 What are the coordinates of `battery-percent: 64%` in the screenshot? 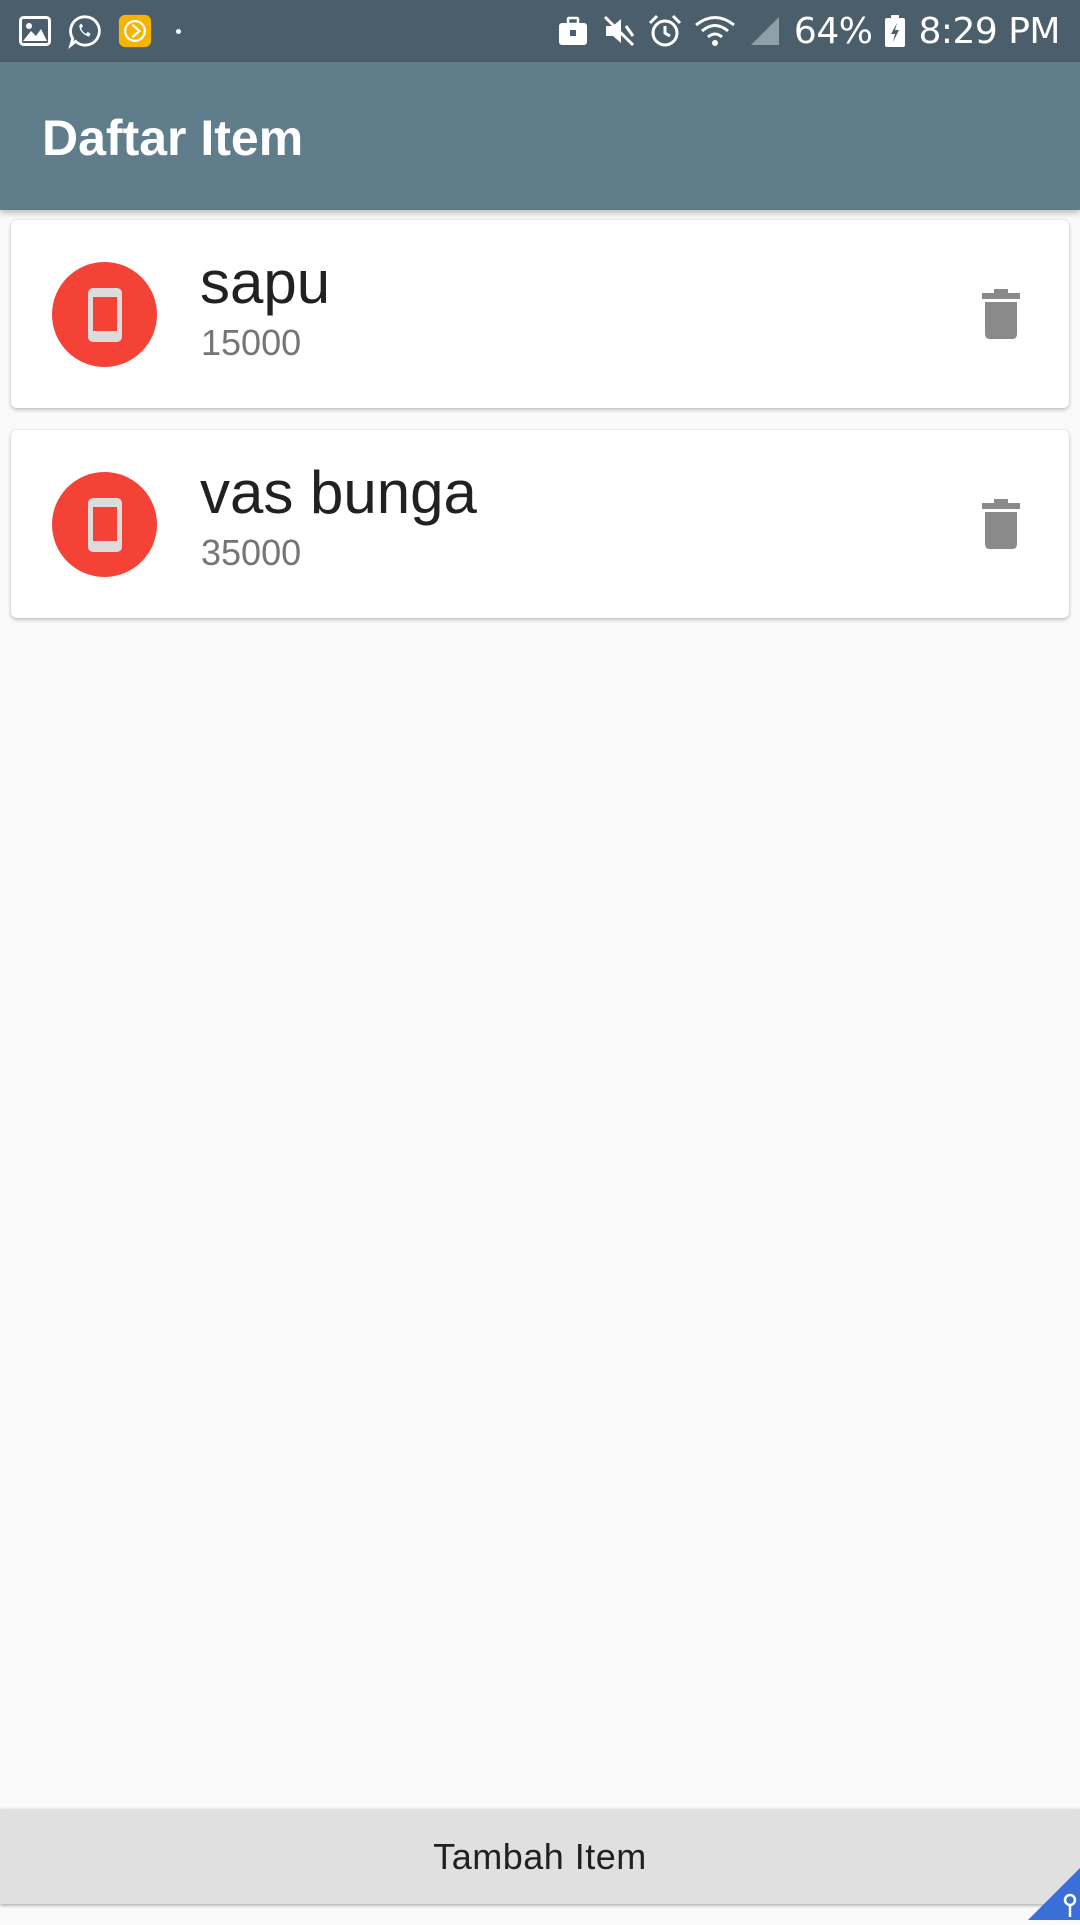 It's located at (833, 31).